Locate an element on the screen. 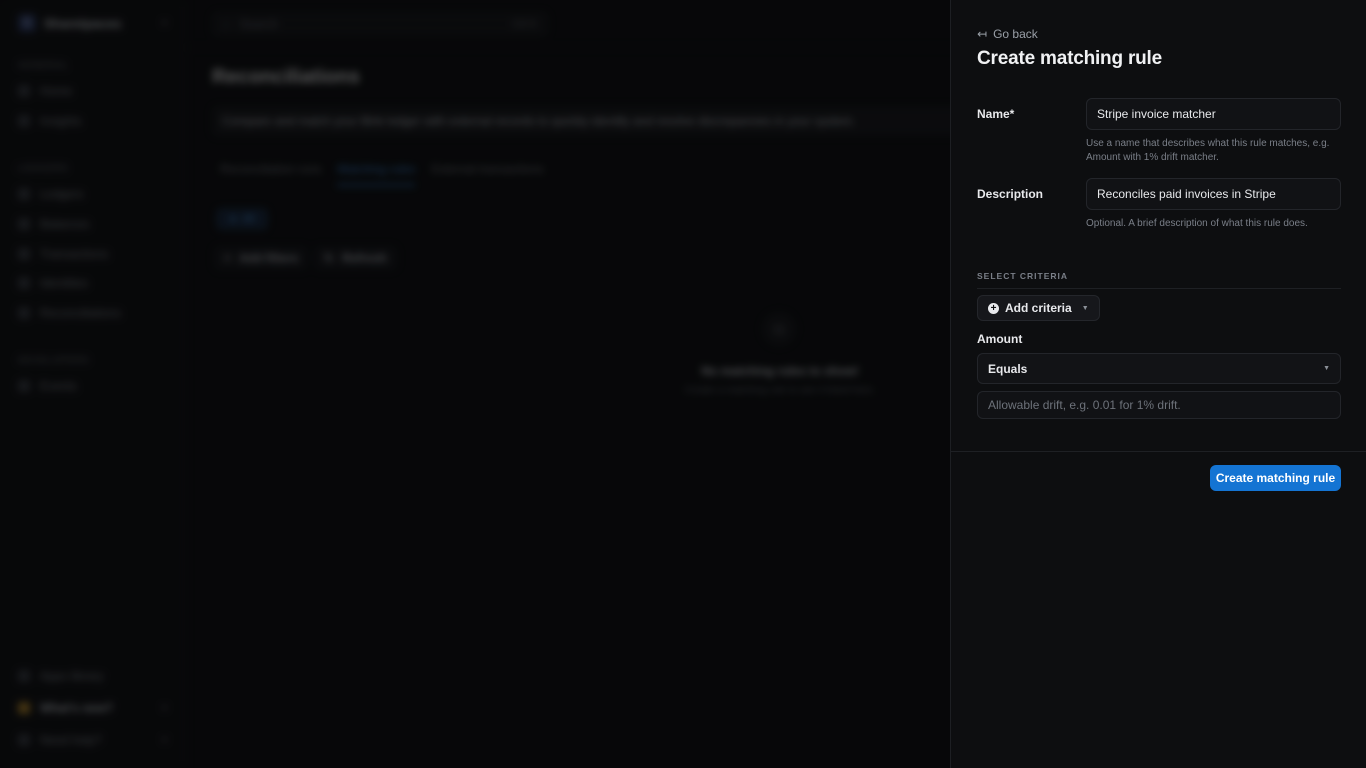 The height and width of the screenshot is (768, 1366). amount-operator-select: Equals ▼ is located at coordinates (1159, 368).